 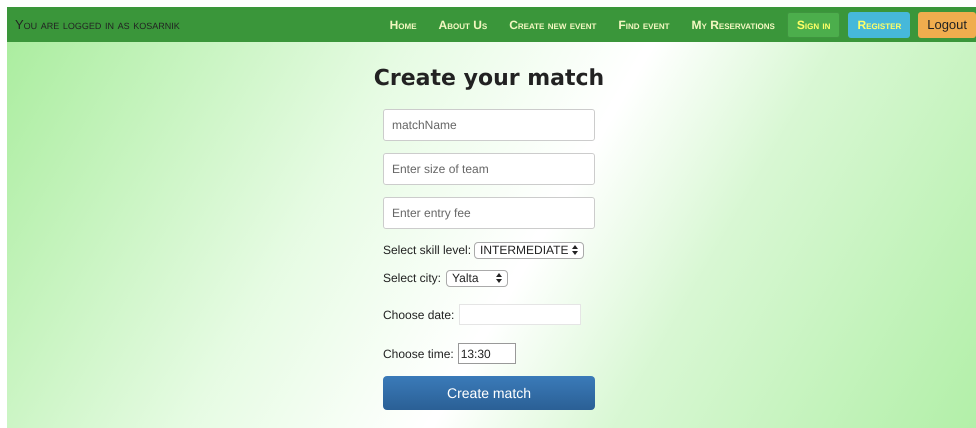 What do you see at coordinates (412, 278) in the screenshot?
I see `city-label: Select city:` at bounding box center [412, 278].